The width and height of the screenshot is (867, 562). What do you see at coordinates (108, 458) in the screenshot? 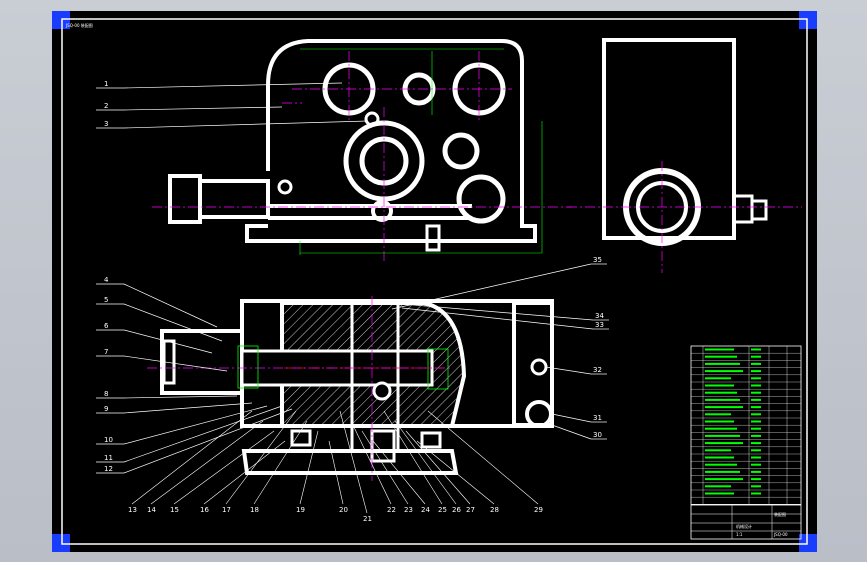
I see `part-label-11: 11` at bounding box center [108, 458].